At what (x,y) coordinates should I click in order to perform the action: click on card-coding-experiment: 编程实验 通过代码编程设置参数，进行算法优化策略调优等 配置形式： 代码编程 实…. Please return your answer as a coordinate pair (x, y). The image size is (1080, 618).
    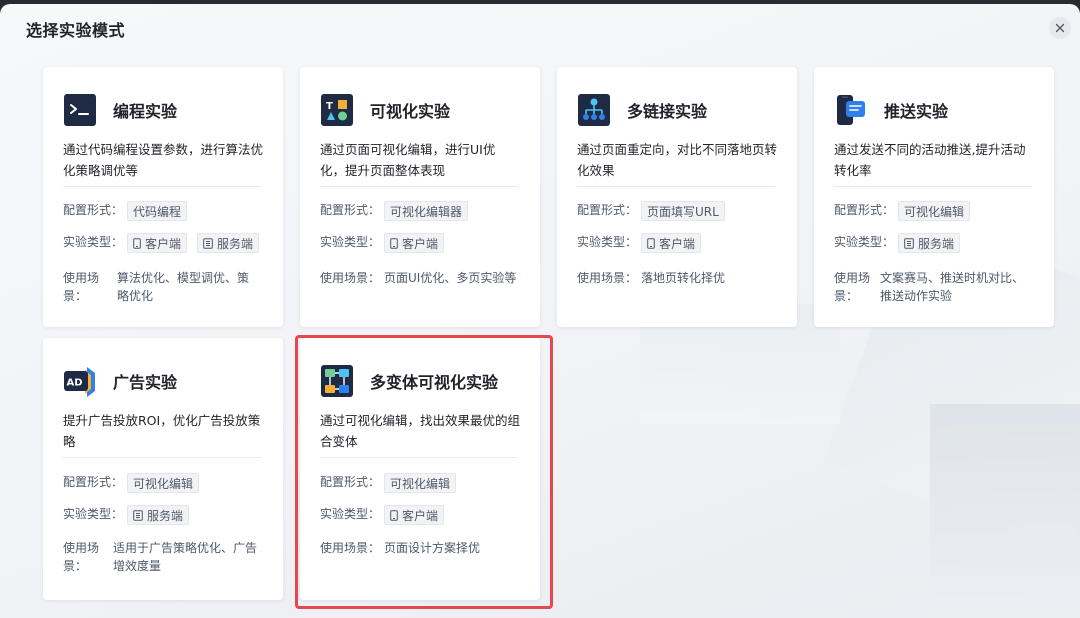
    Looking at the image, I should click on (163, 197).